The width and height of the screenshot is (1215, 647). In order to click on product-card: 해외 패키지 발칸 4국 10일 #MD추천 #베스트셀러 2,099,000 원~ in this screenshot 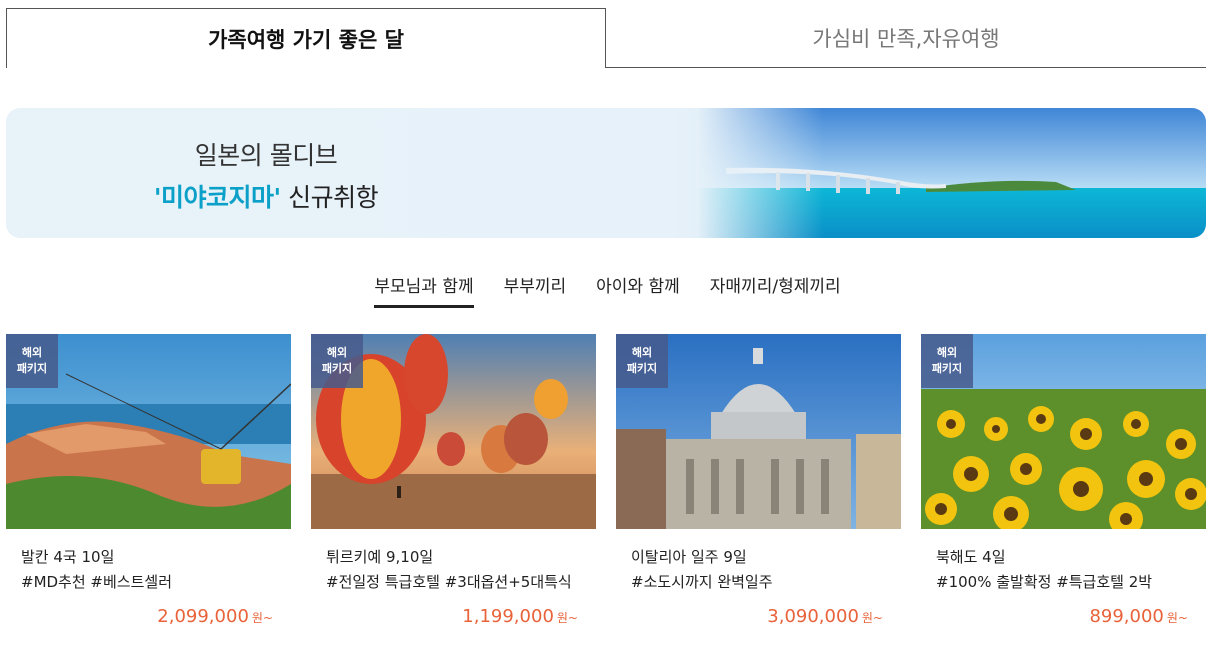, I will do `click(148, 484)`.